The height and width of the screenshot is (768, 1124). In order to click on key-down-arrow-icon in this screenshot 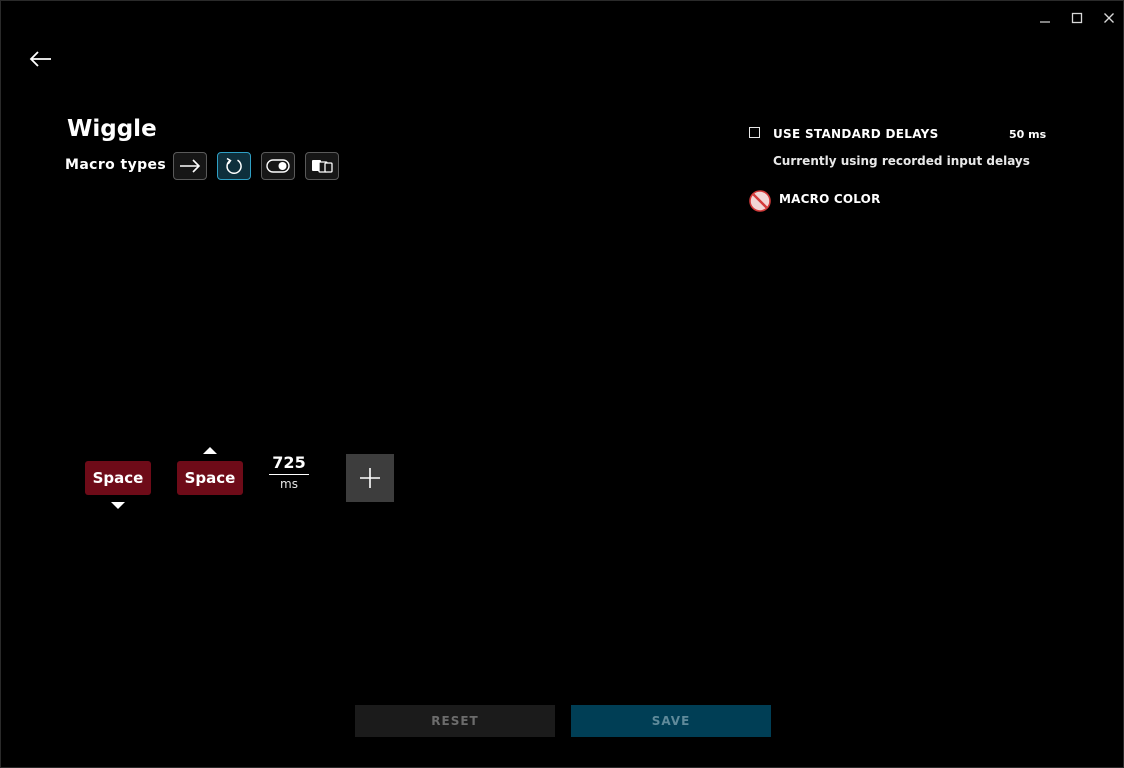, I will do `click(118, 505)`.